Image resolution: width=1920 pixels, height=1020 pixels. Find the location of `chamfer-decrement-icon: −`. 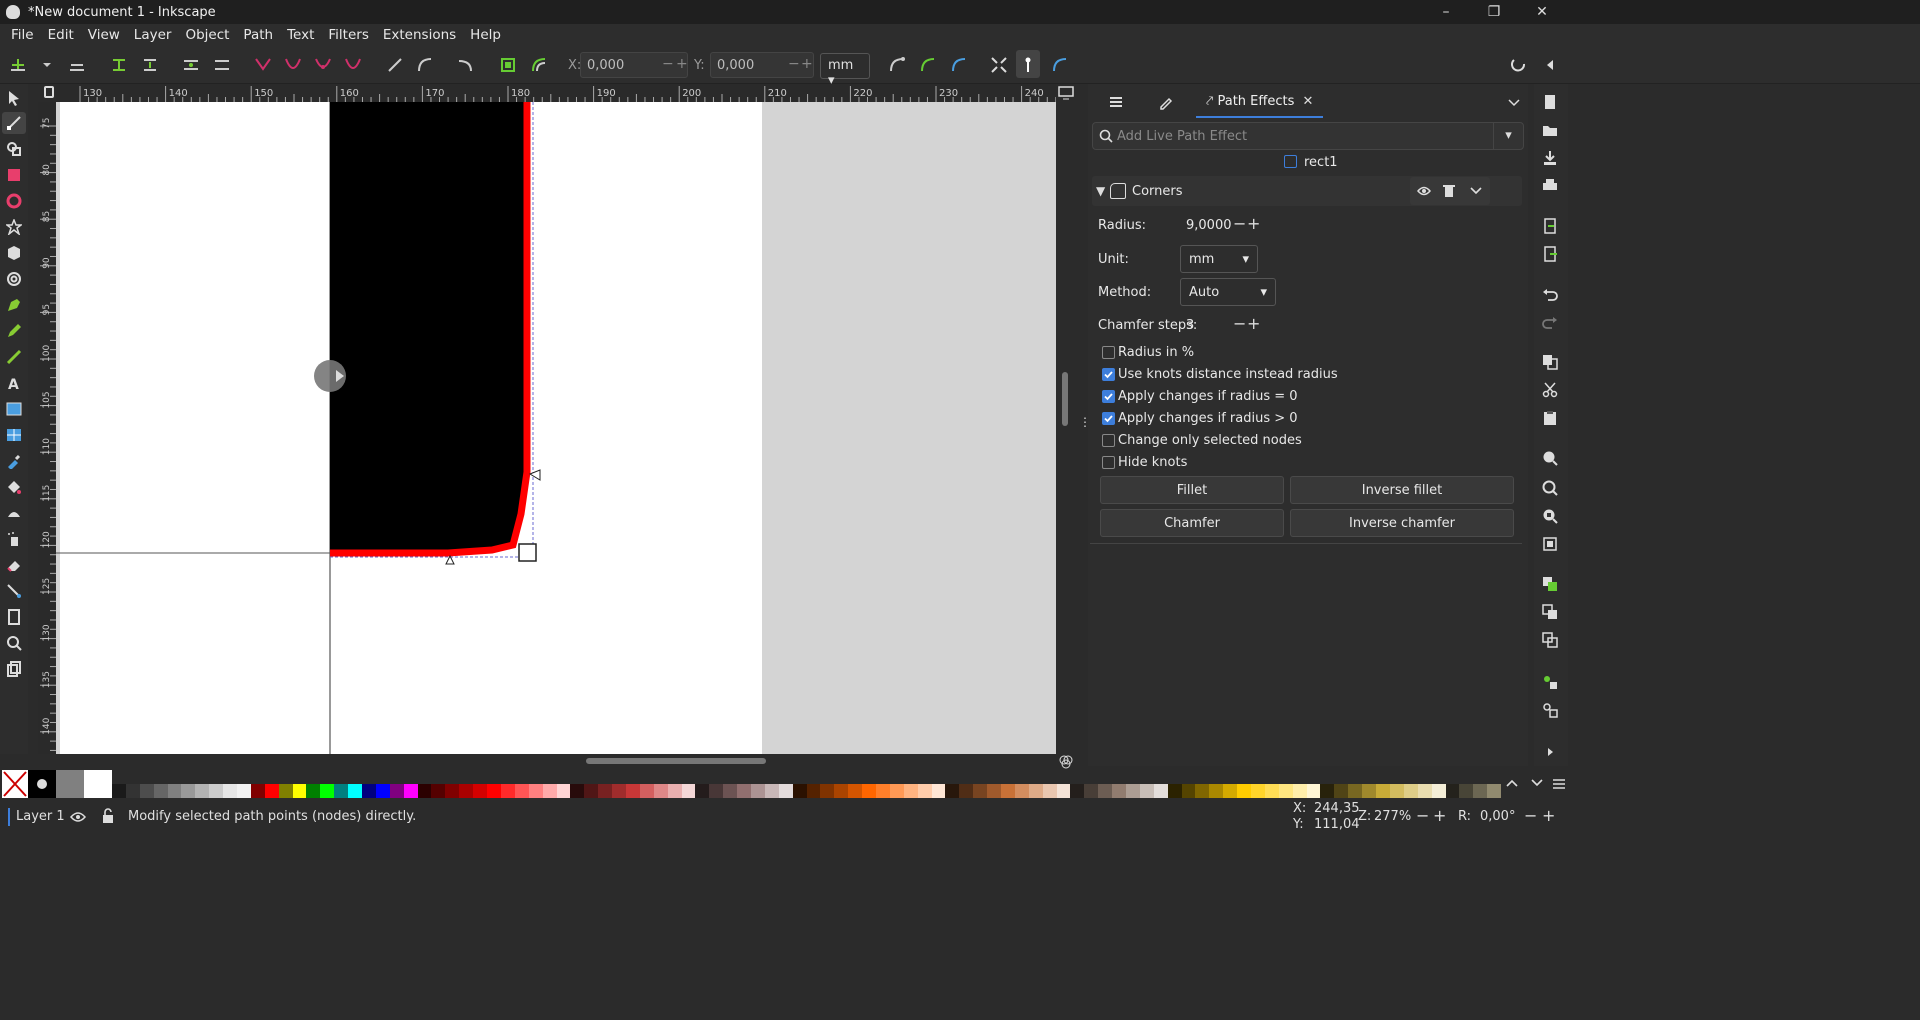

chamfer-decrement-icon: − is located at coordinates (1239, 323).